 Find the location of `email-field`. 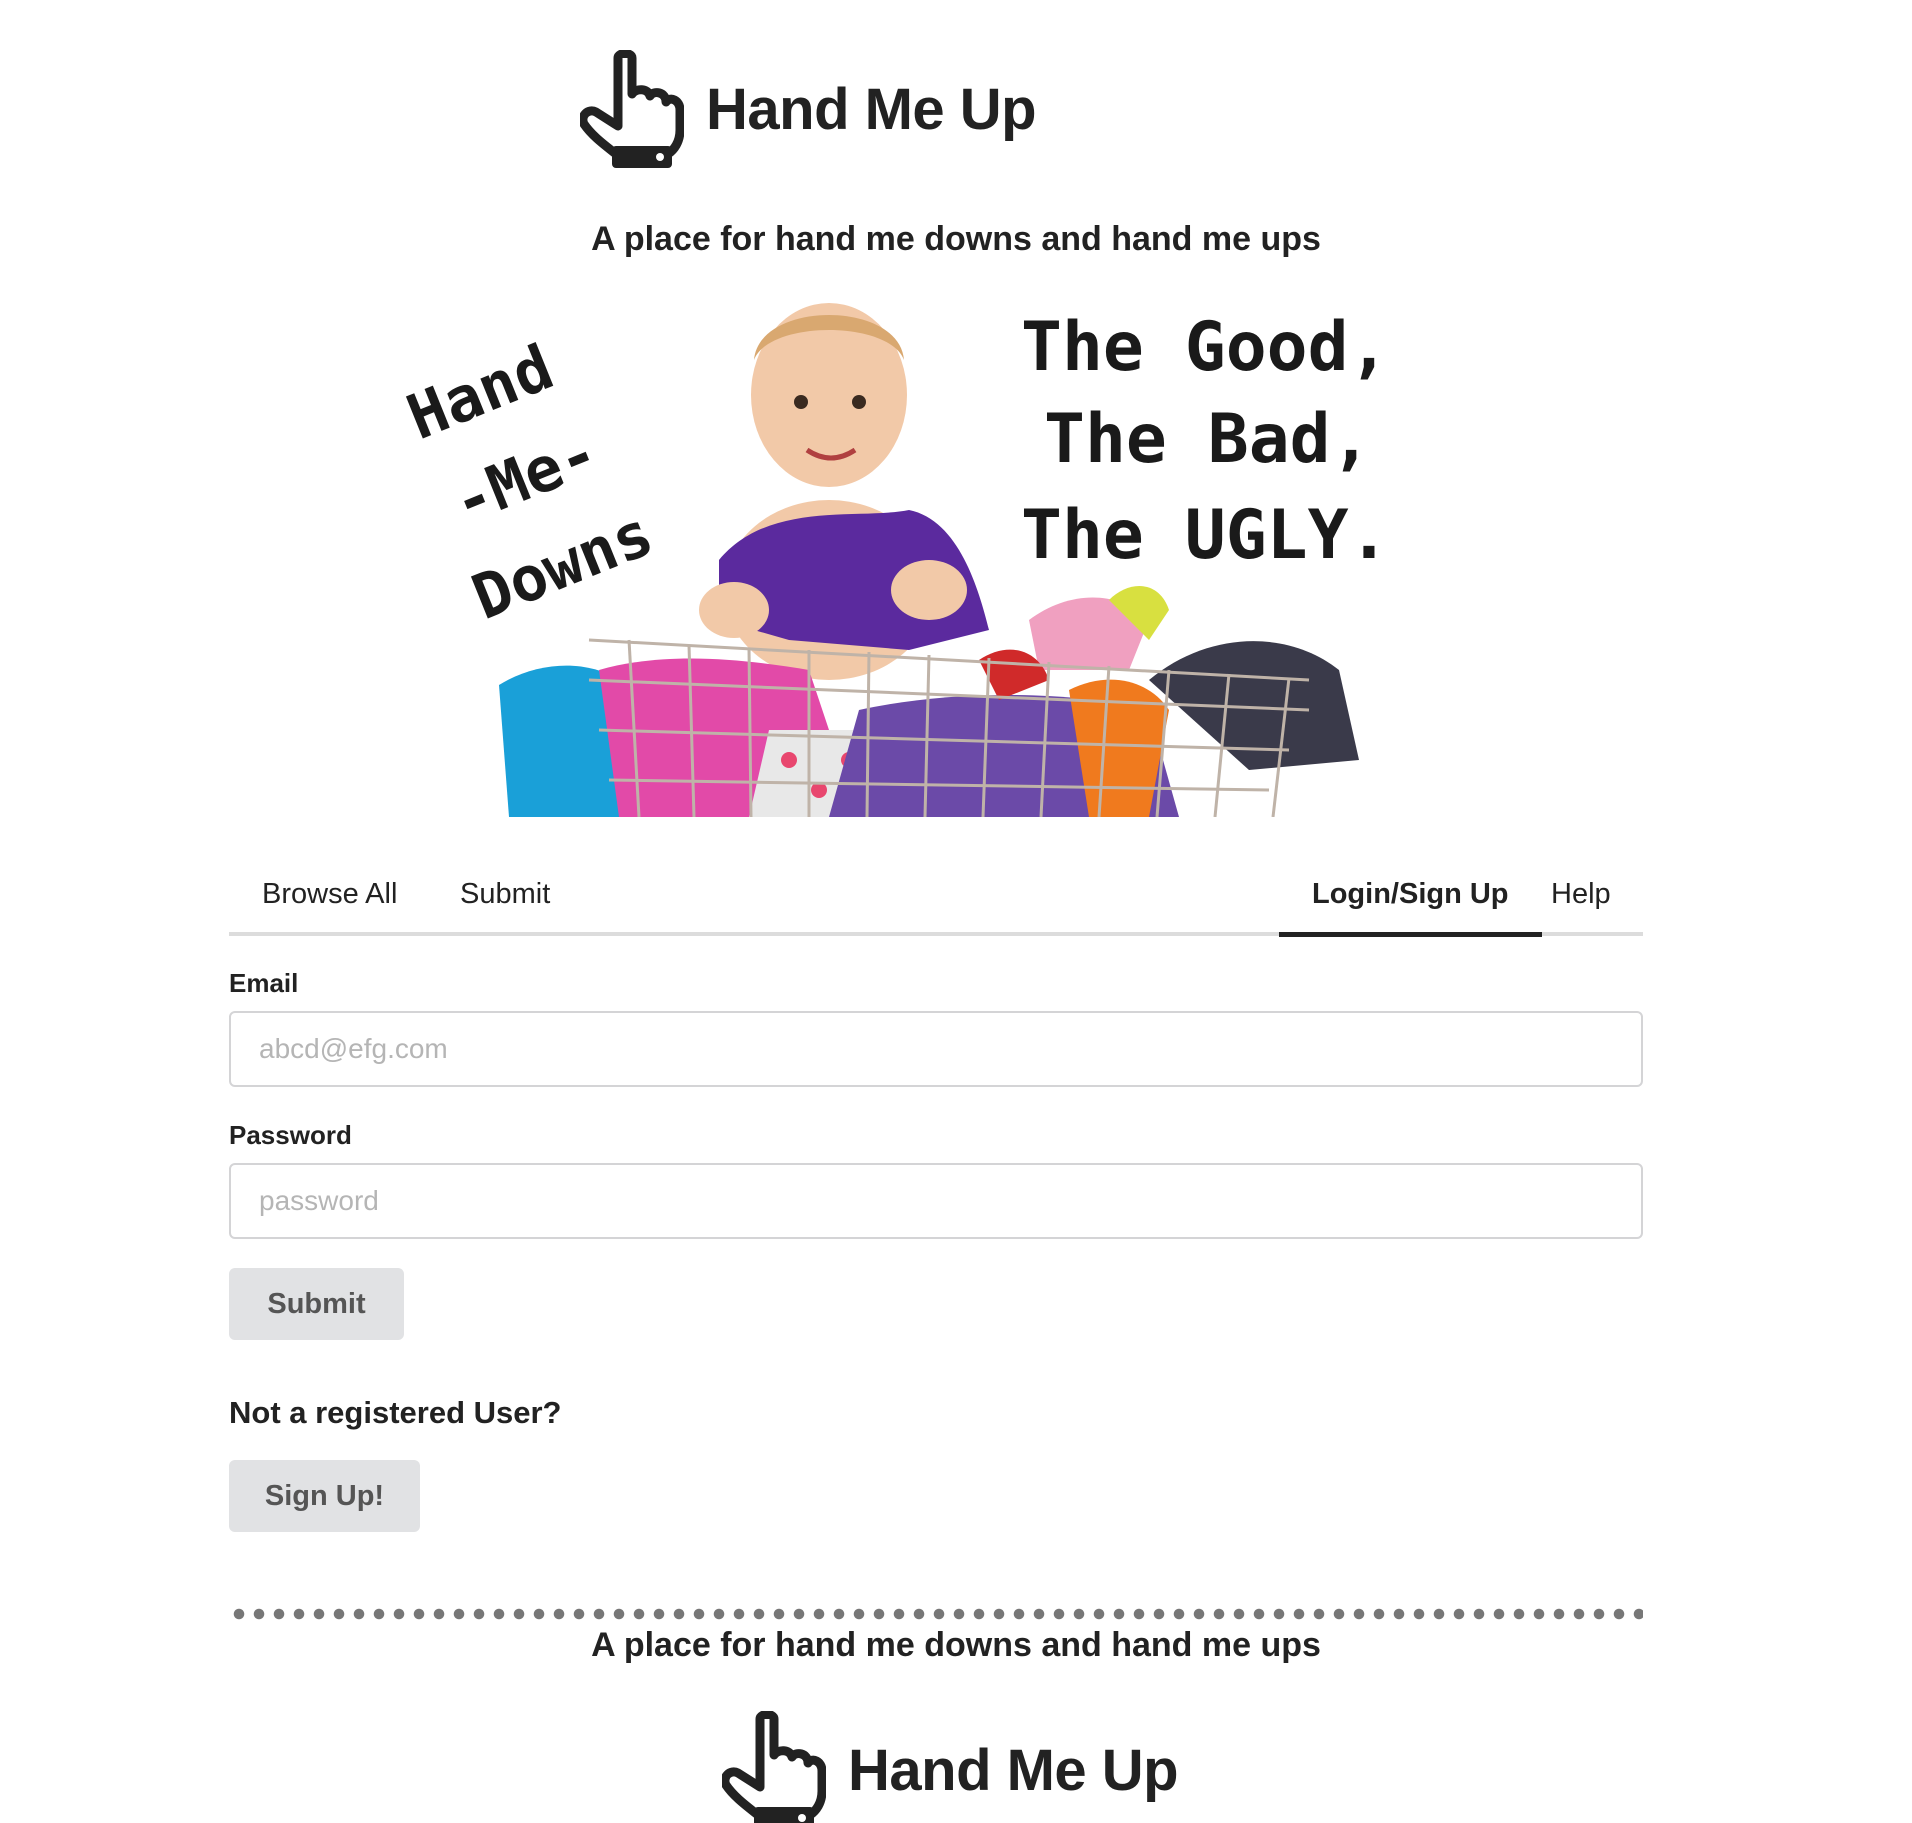

email-field is located at coordinates (936, 1049).